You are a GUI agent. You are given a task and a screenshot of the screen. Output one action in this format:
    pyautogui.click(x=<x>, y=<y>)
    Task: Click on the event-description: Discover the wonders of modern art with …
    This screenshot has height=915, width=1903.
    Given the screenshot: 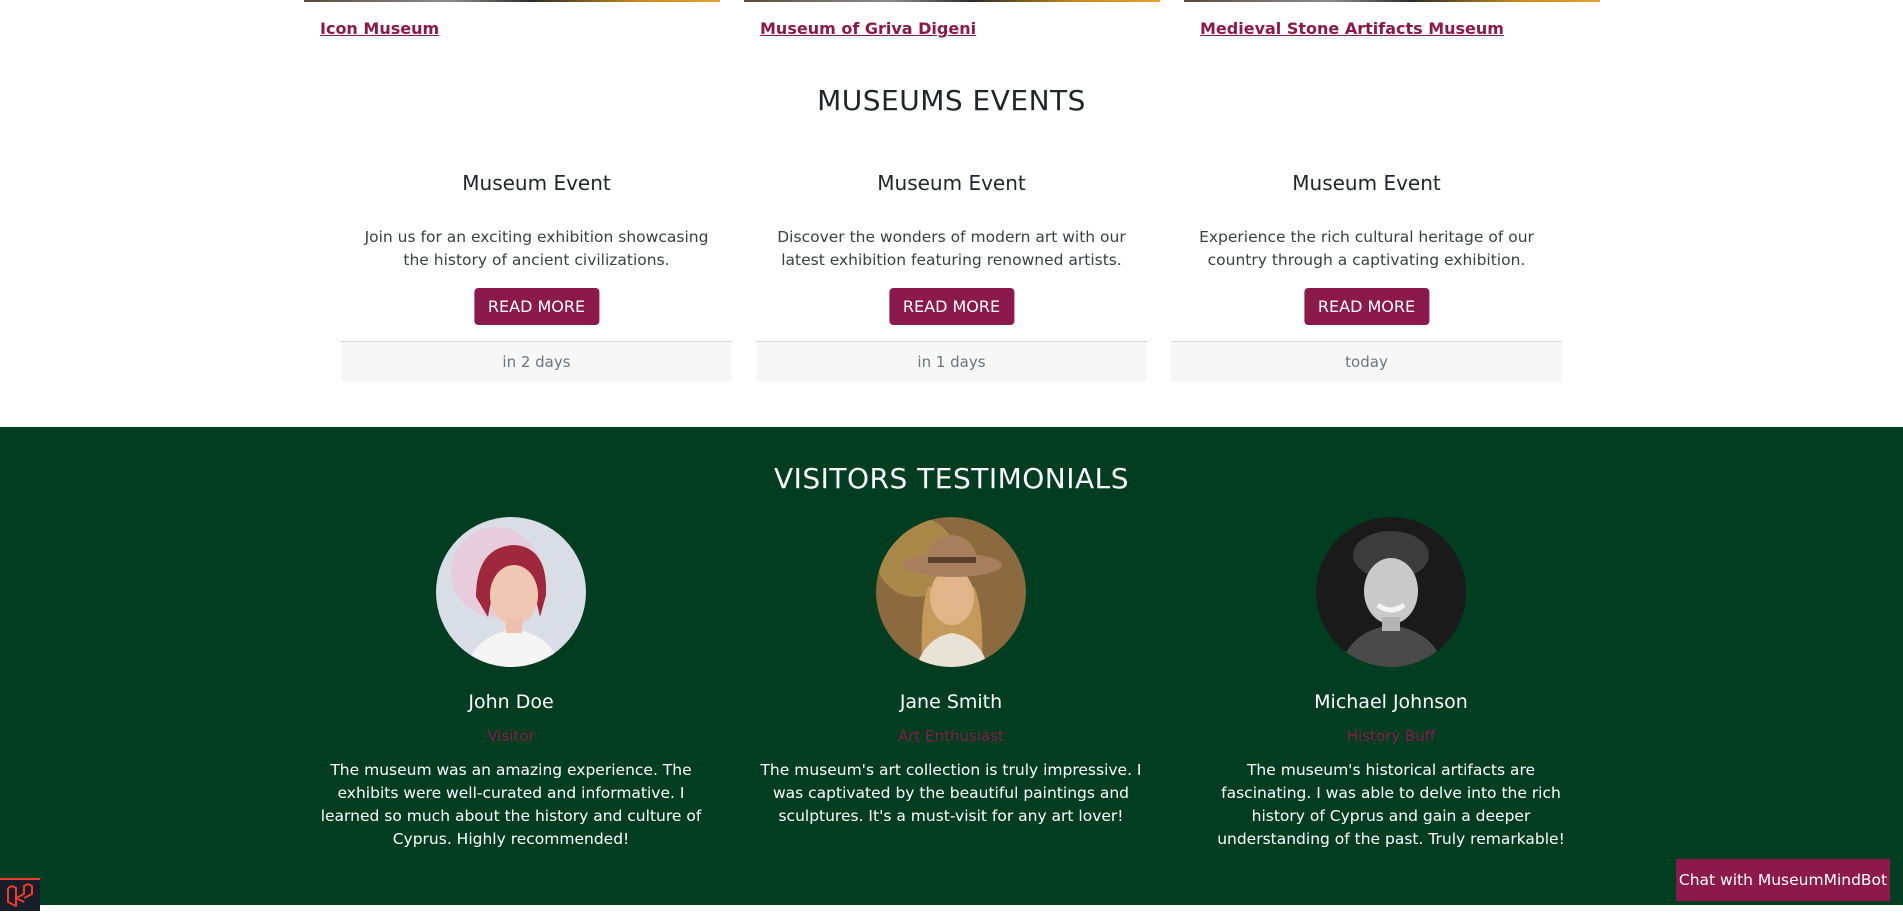 What is the action you would take?
    pyautogui.click(x=951, y=248)
    